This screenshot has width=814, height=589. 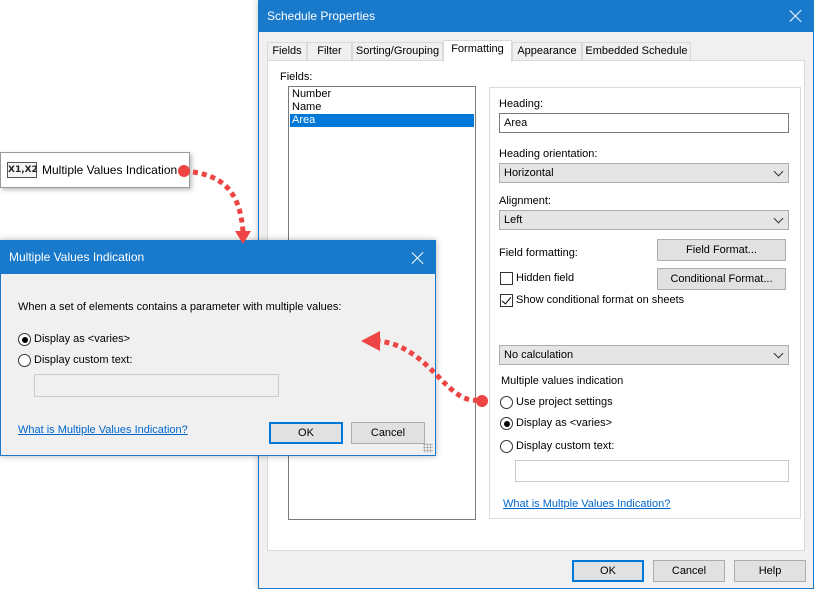 I want to click on multiple-values-icon: X1,X2, so click(x=22, y=170).